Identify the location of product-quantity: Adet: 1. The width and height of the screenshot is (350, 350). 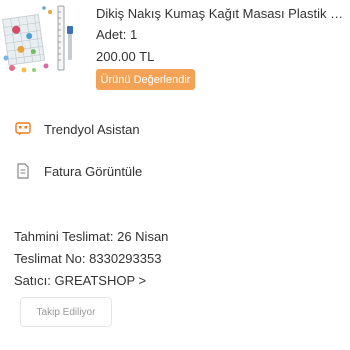
(117, 34).